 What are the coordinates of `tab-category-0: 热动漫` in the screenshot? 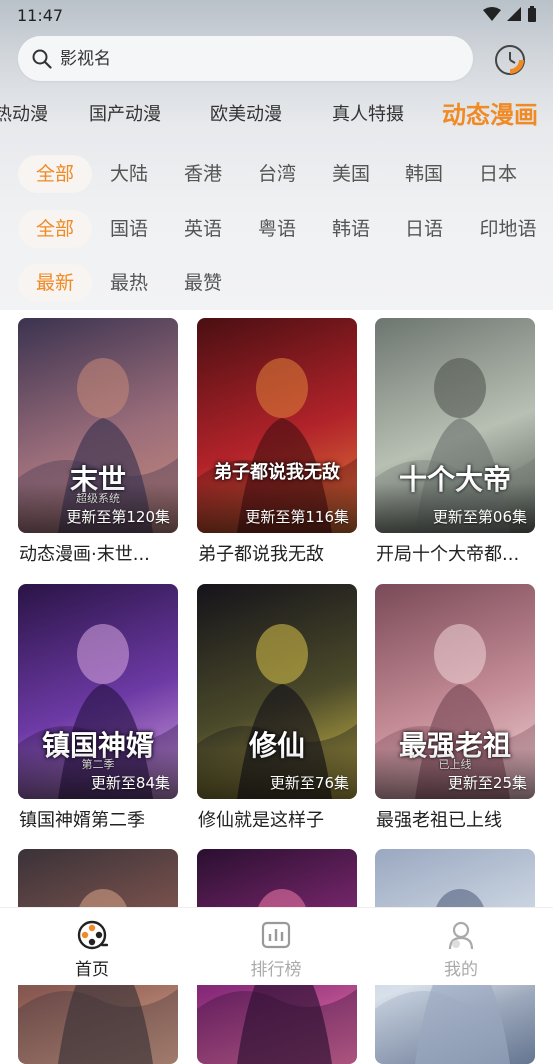 It's located at (24, 113).